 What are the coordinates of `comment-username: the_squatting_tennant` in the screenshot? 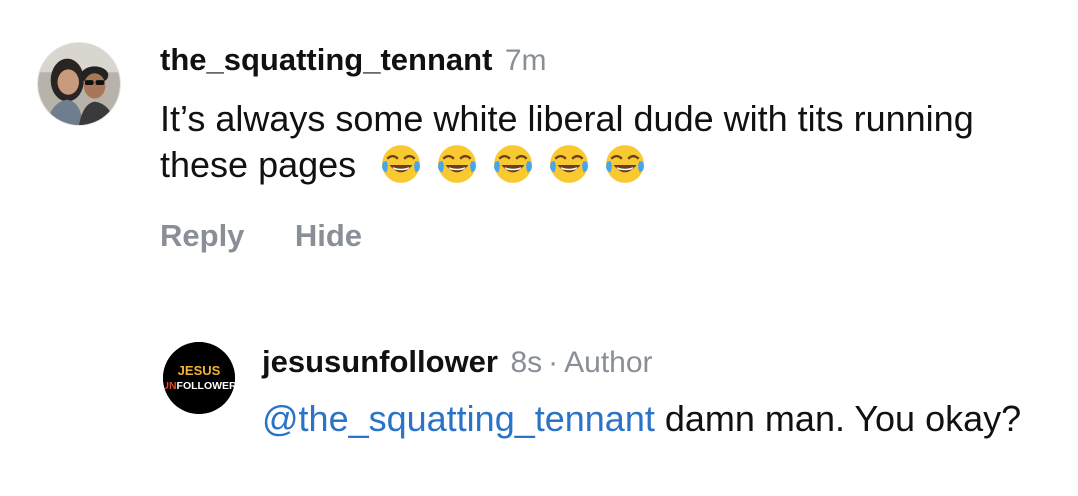 It's located at (326, 59).